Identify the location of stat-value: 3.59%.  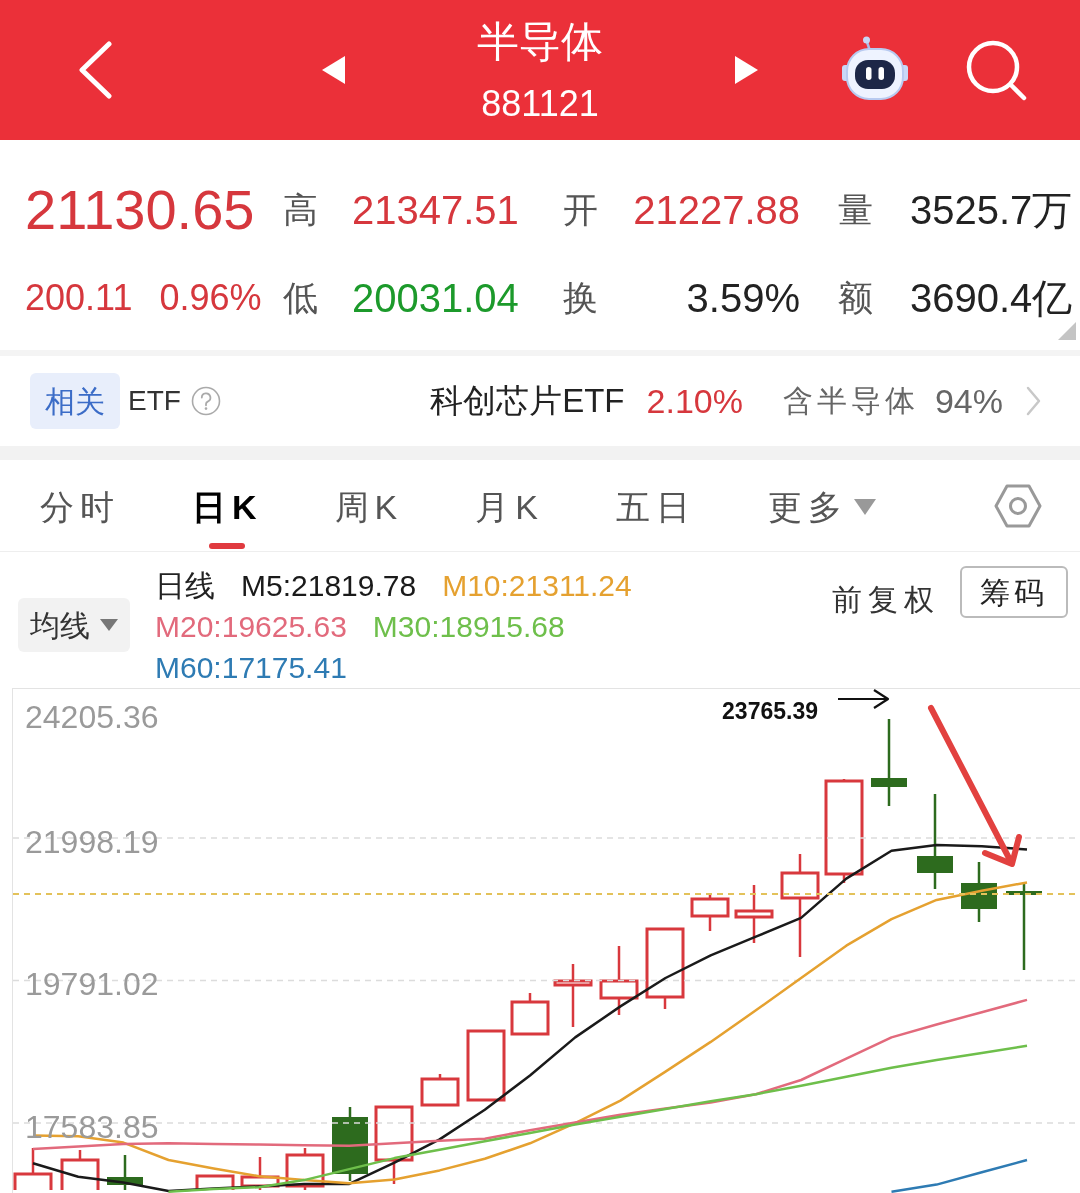
(743, 298).